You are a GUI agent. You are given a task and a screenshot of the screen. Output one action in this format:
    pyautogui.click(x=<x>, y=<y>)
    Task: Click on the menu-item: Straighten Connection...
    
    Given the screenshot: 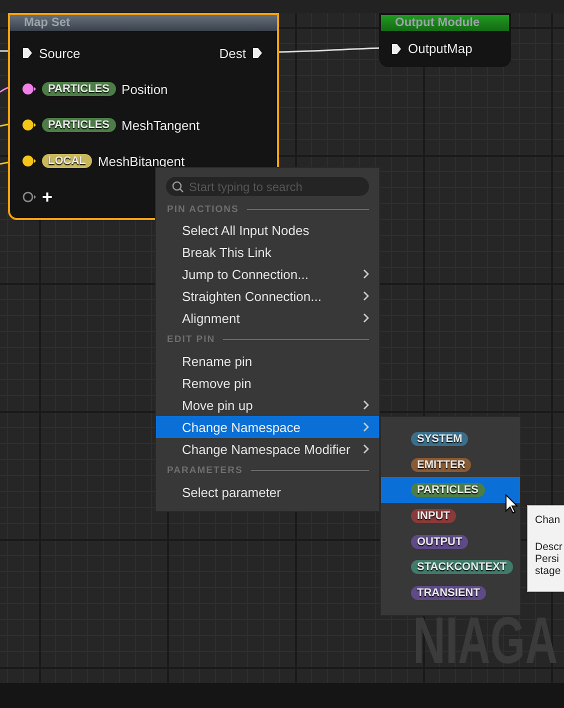 What is the action you would take?
    pyautogui.click(x=267, y=296)
    